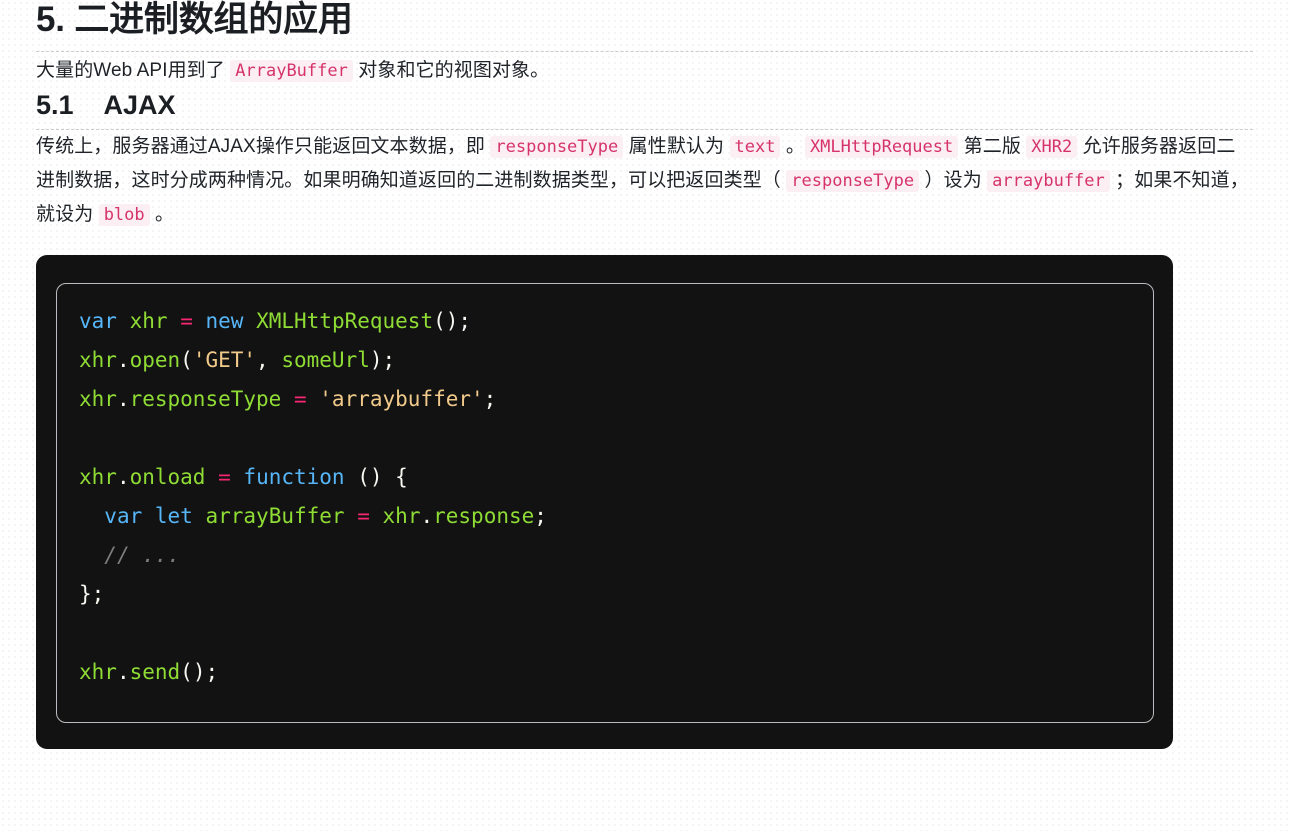  What do you see at coordinates (676, 146) in the screenshot?
I see `body-text-segment-2: 属性默认为` at bounding box center [676, 146].